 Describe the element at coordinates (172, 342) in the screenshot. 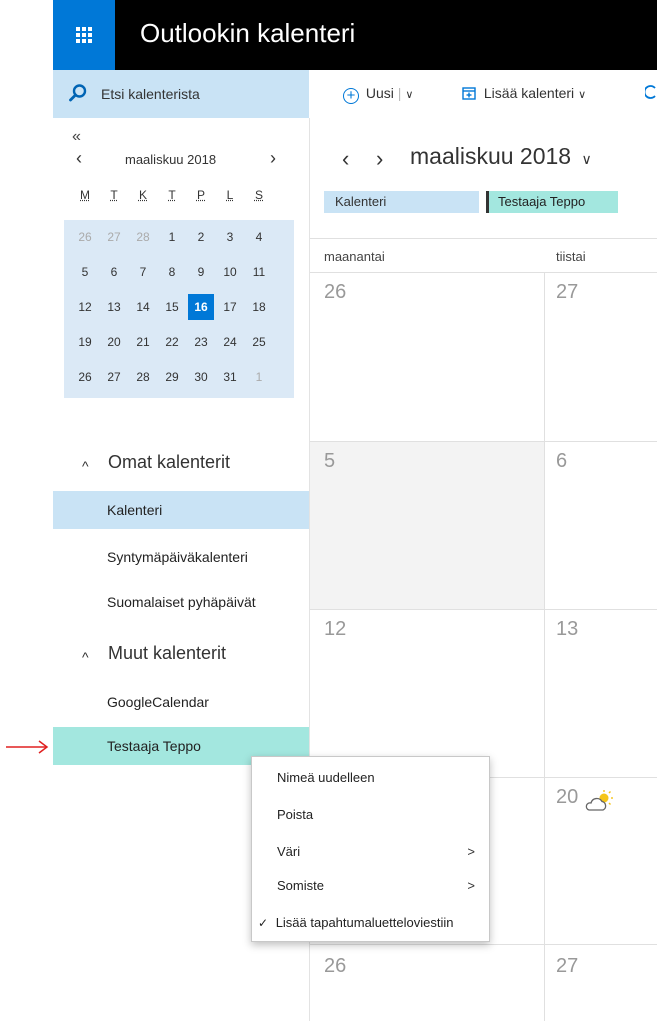

I see `mini-calendar-day: 22` at that location.